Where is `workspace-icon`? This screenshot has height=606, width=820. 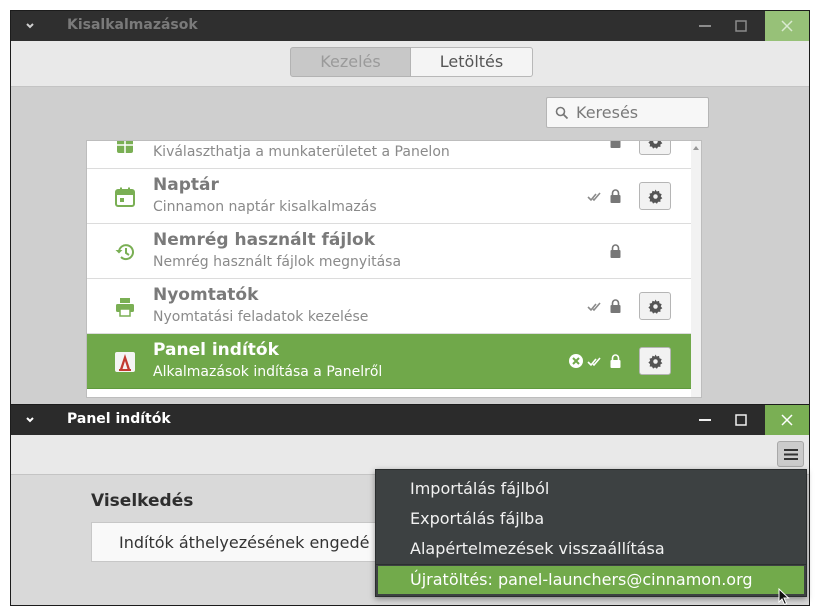
workspace-icon is located at coordinates (125, 147).